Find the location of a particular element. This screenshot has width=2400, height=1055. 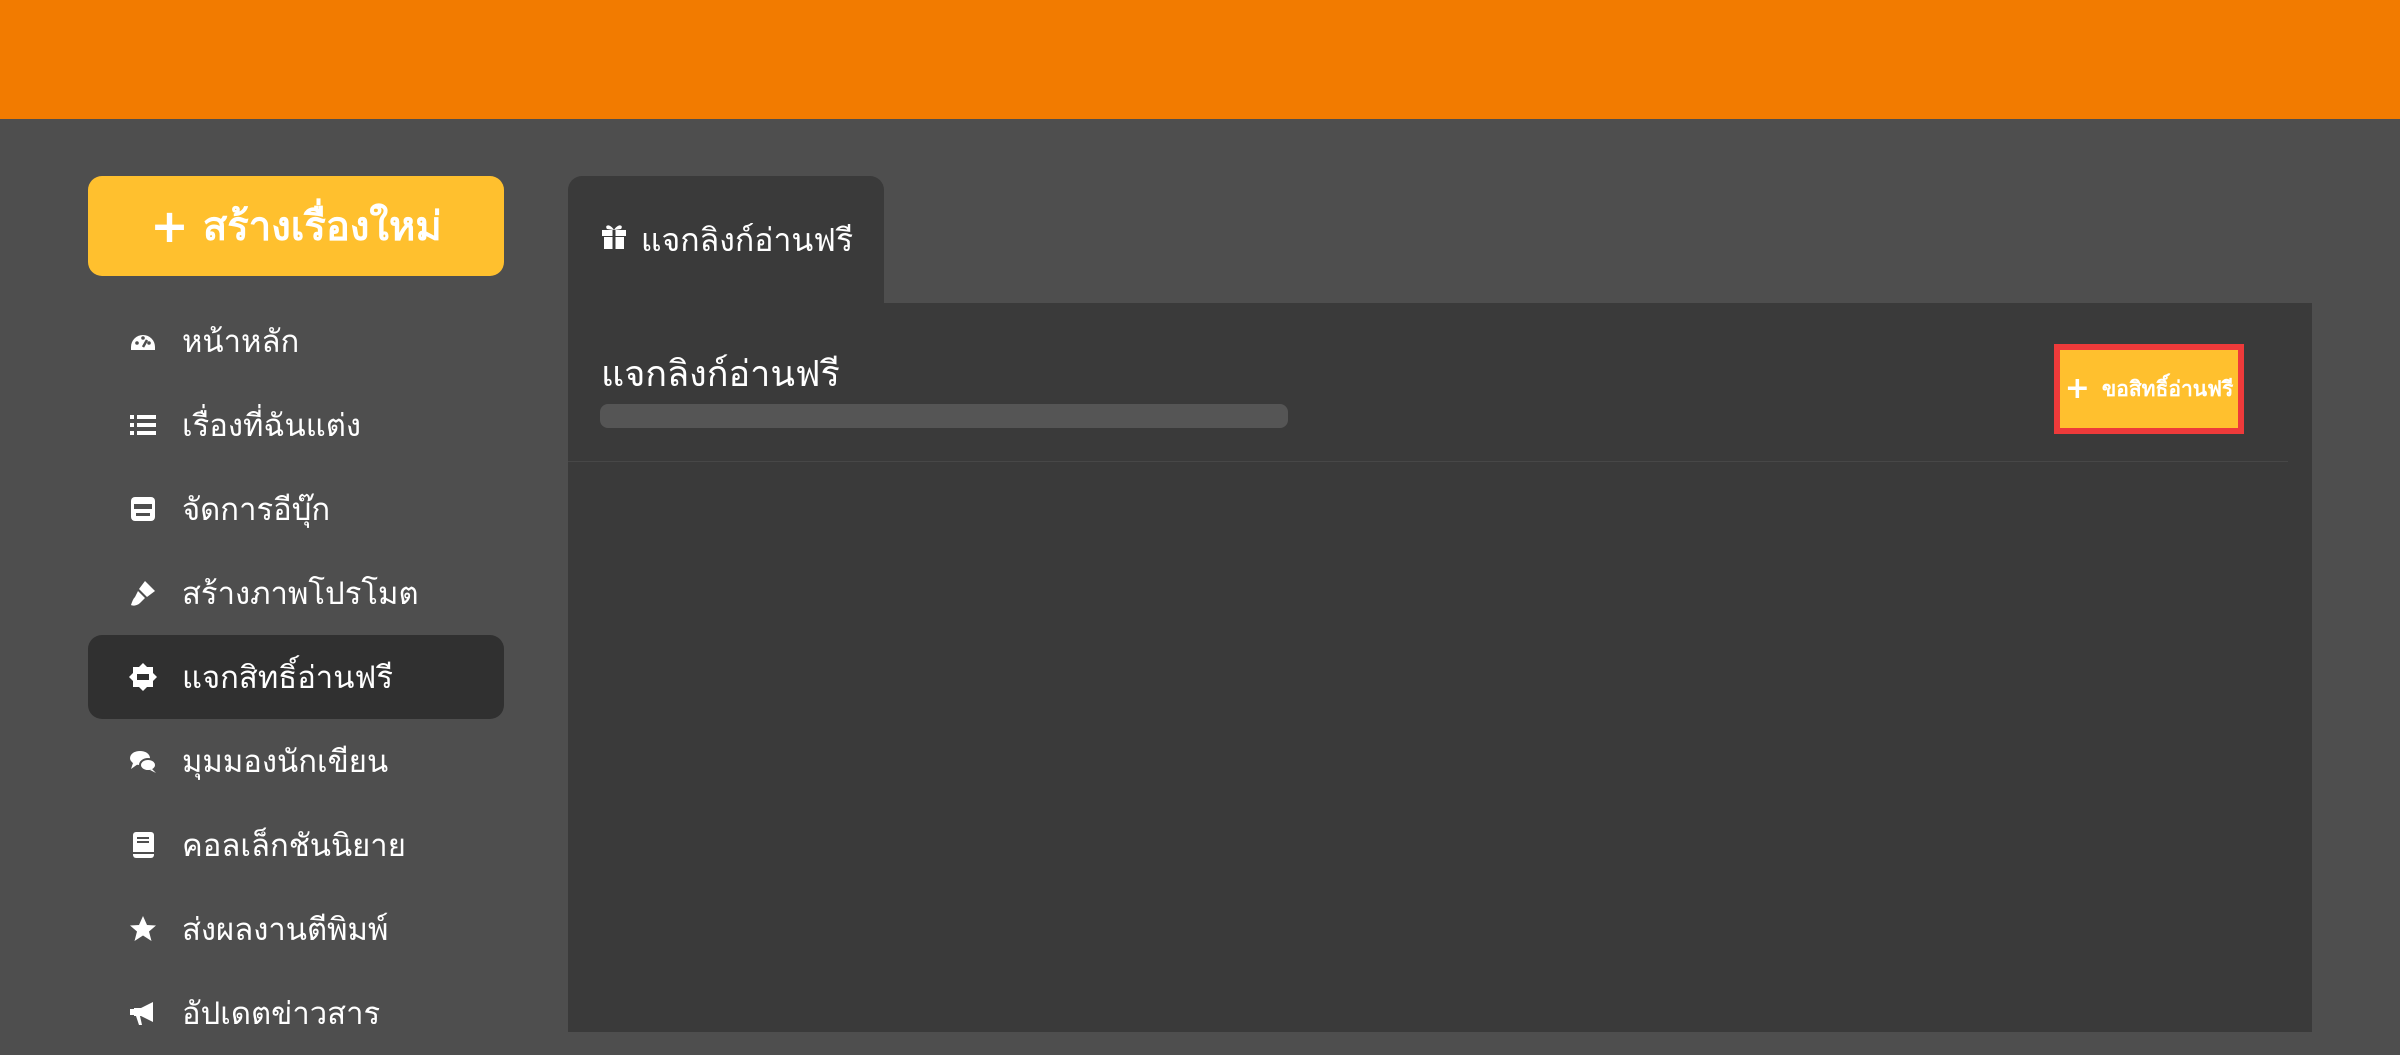

page-title: แจกลิงก์อ่านฟรี is located at coordinates (720, 374).